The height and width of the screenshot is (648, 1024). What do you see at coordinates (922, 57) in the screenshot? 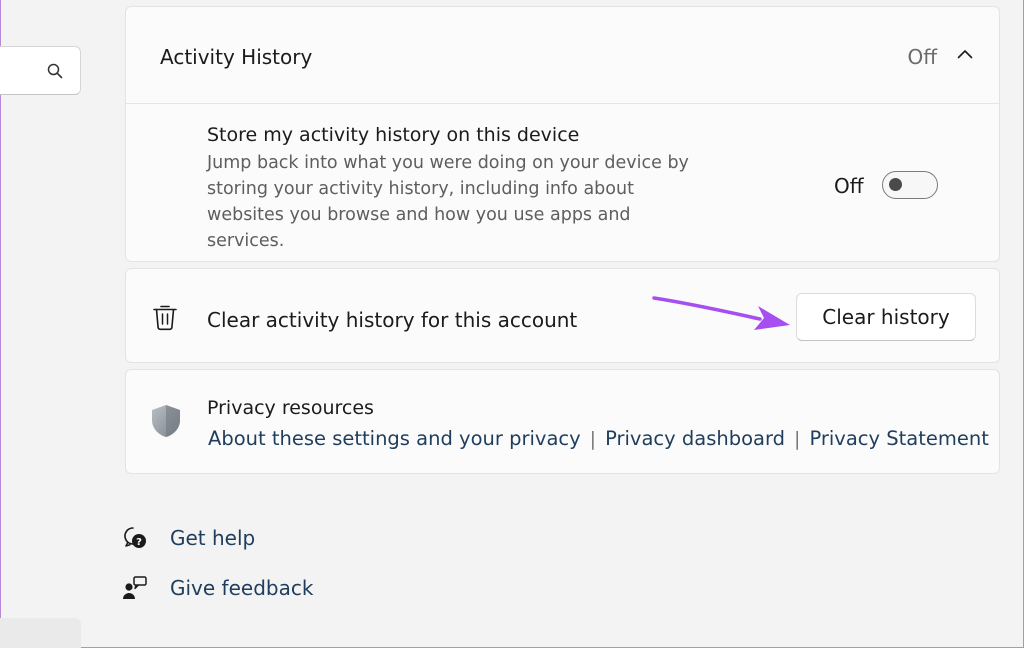
I see `activity-history-state: Off` at bounding box center [922, 57].